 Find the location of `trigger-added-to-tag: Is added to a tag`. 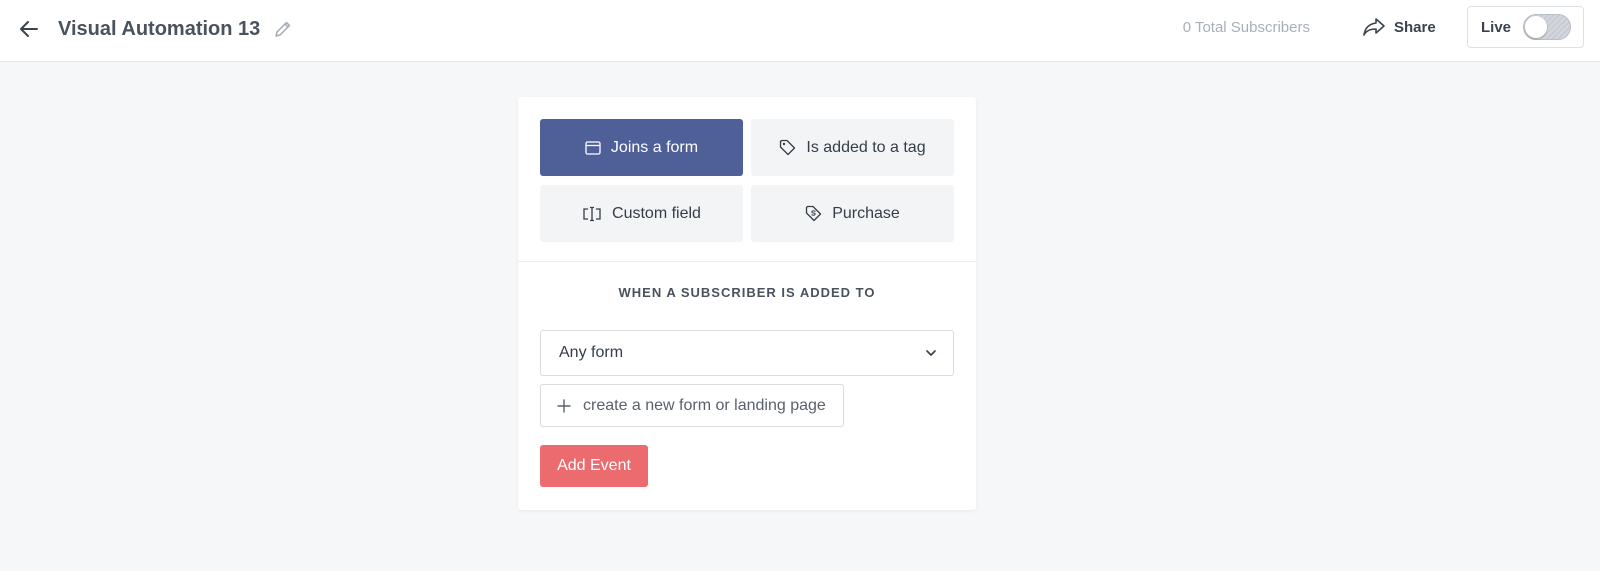

trigger-added-to-tag: Is added to a tag is located at coordinates (852, 147).